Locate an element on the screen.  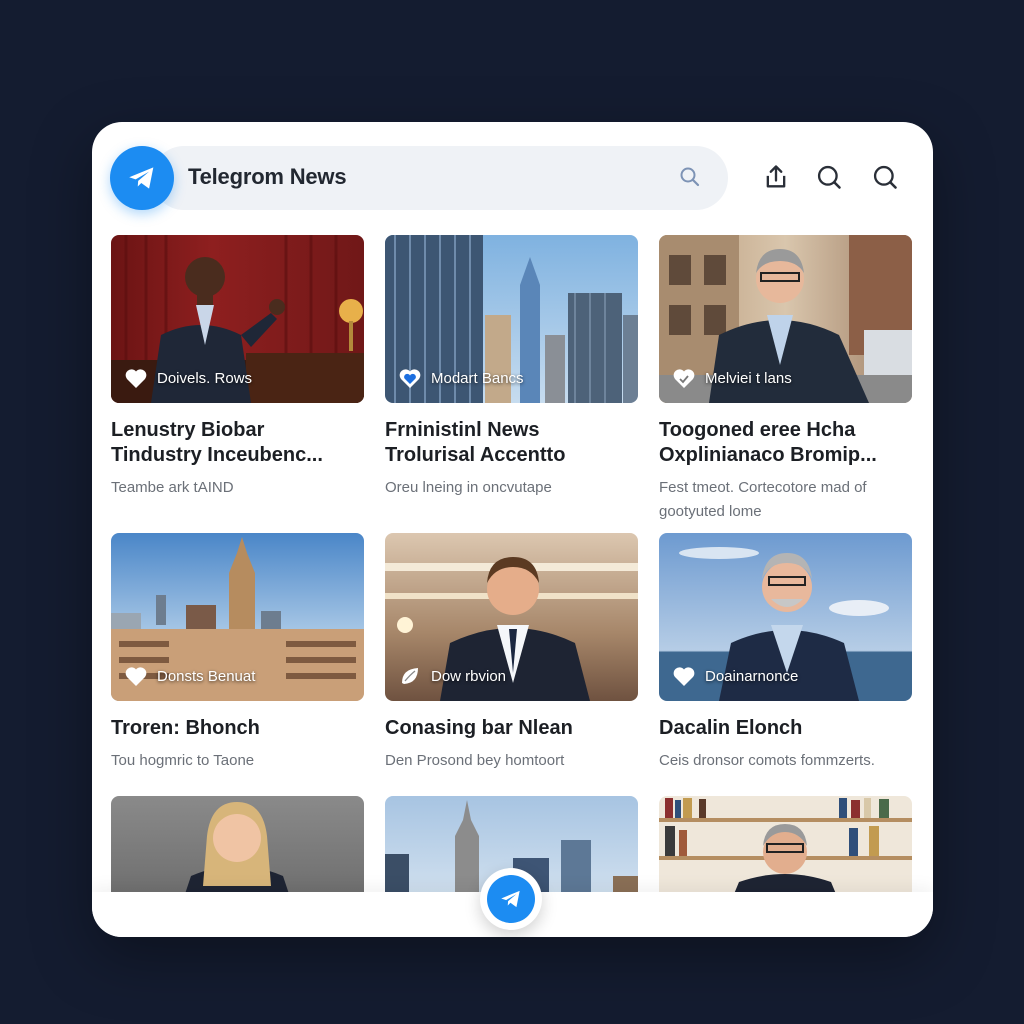
thumb-overlay: Donsts Benuat is located at coordinates (189, 676).